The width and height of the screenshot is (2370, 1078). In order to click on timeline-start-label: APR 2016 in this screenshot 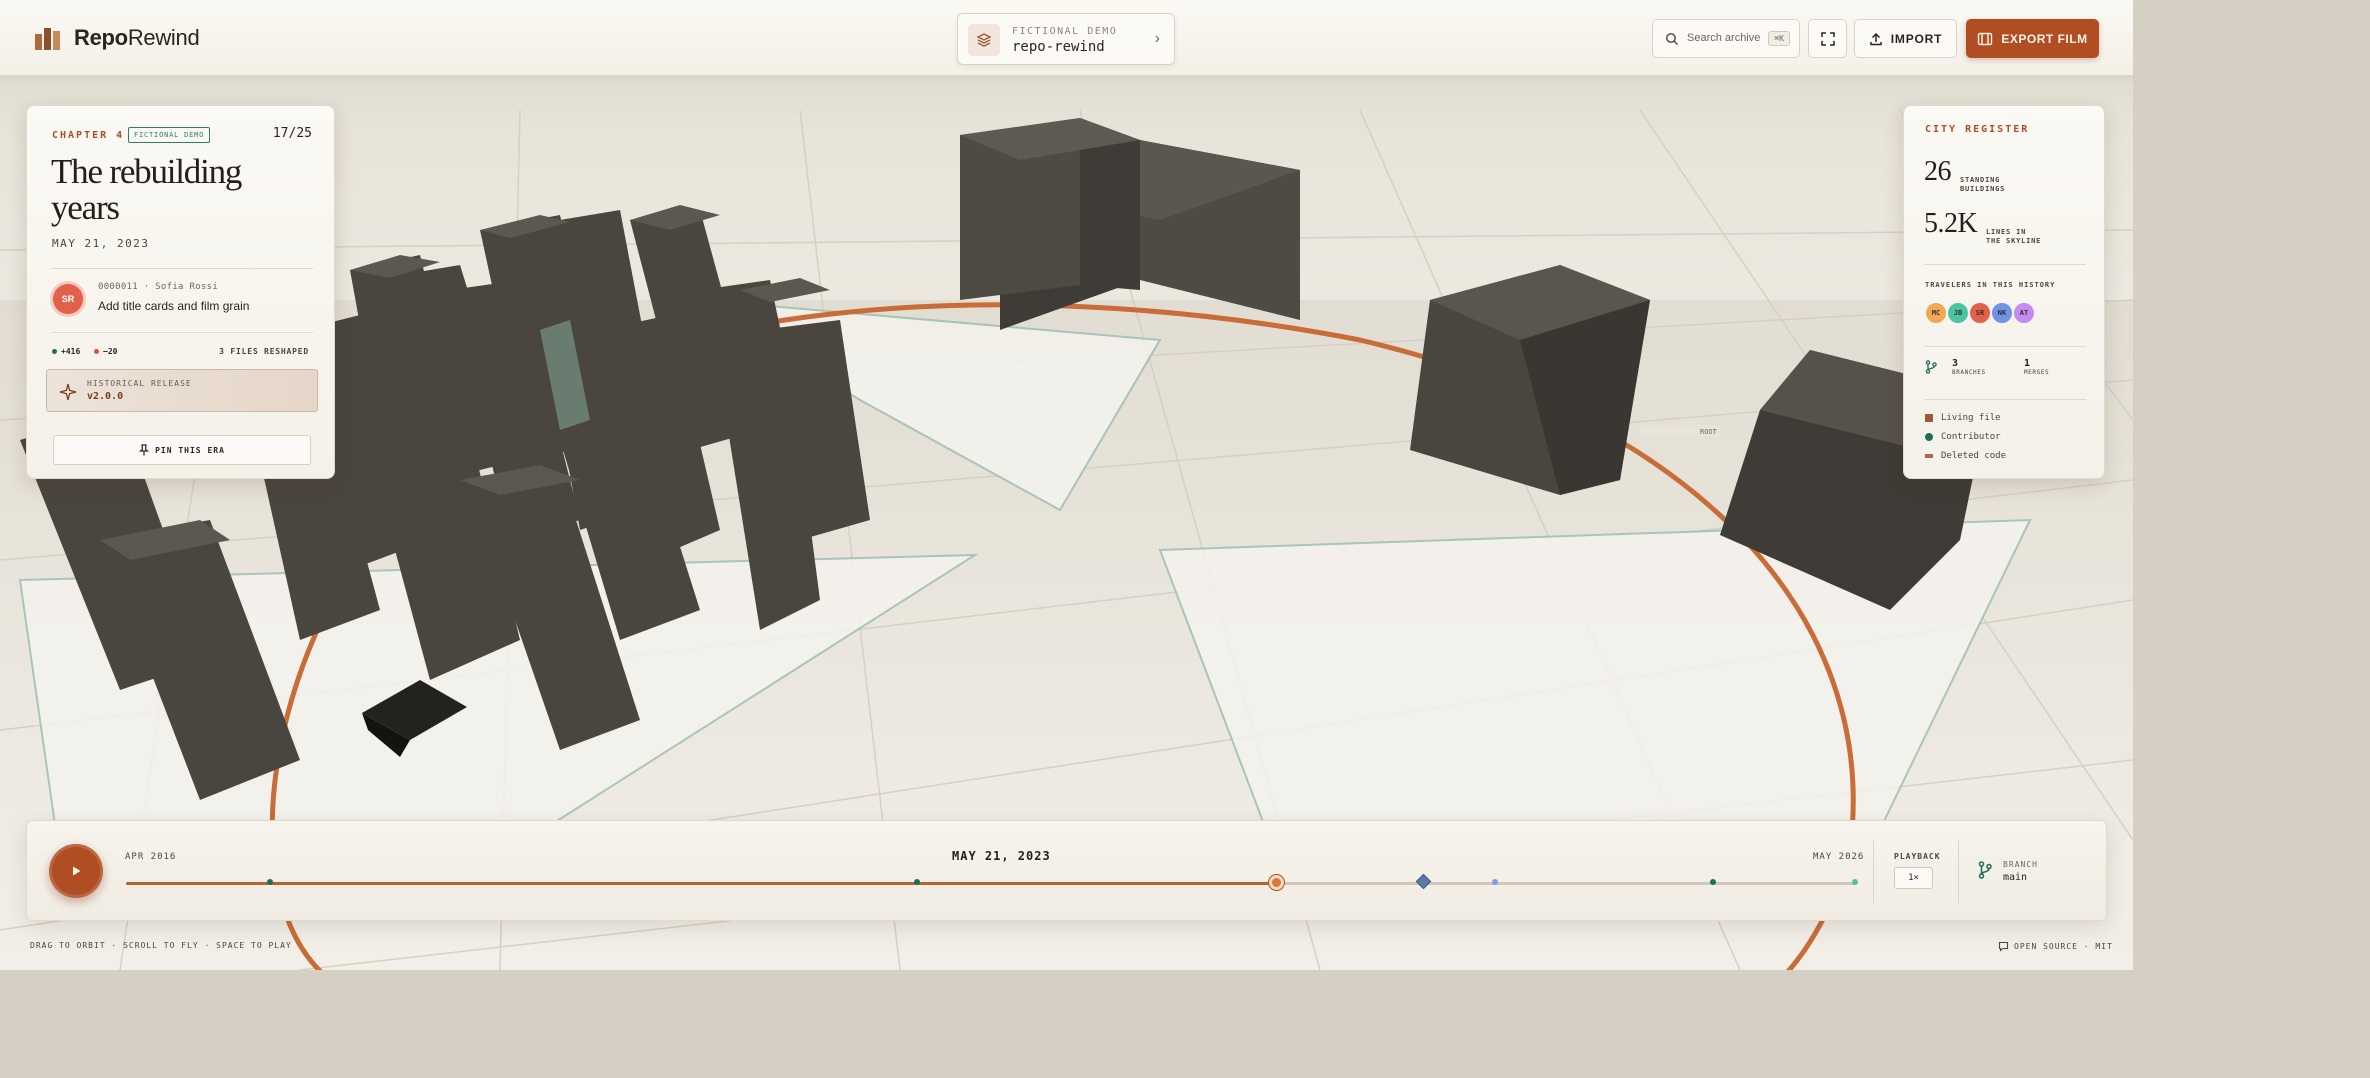, I will do `click(151, 857)`.